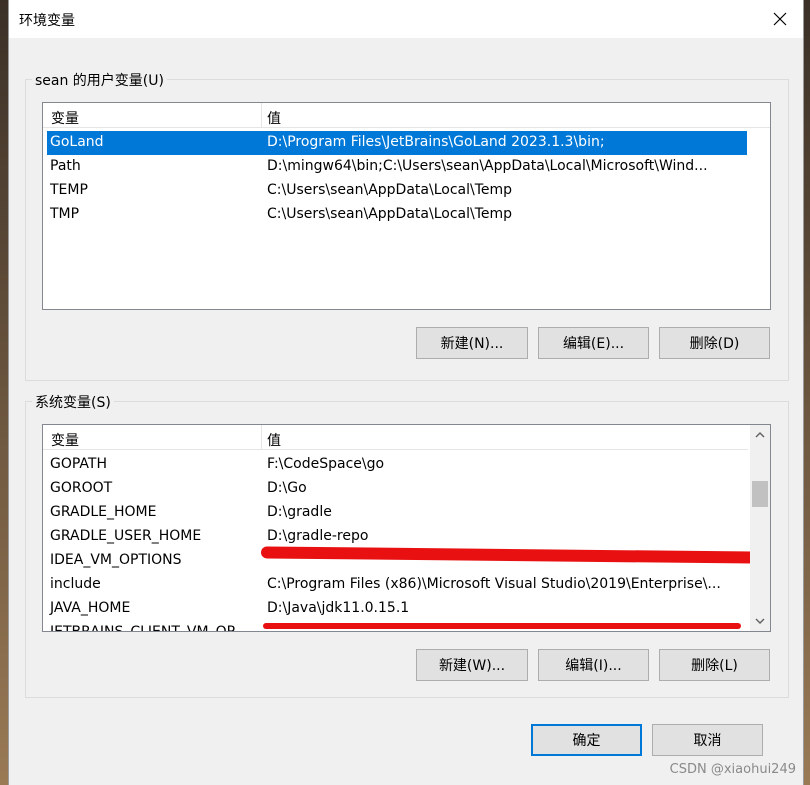 The height and width of the screenshot is (785, 810). I want to click on variable-value: D:\gradle-repo, so click(318, 536).